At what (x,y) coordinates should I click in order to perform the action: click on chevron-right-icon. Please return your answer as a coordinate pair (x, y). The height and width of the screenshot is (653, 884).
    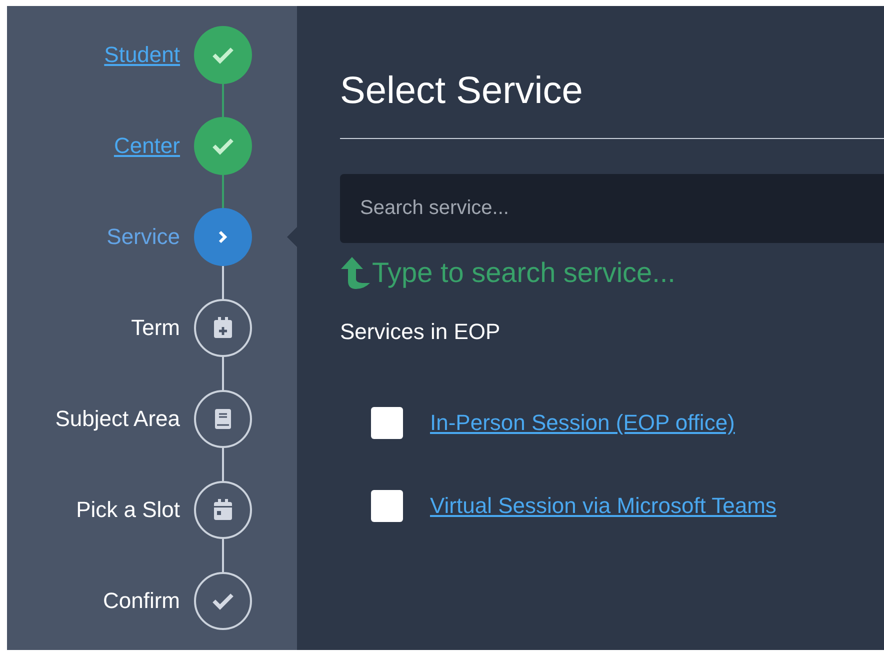
    Looking at the image, I should click on (223, 237).